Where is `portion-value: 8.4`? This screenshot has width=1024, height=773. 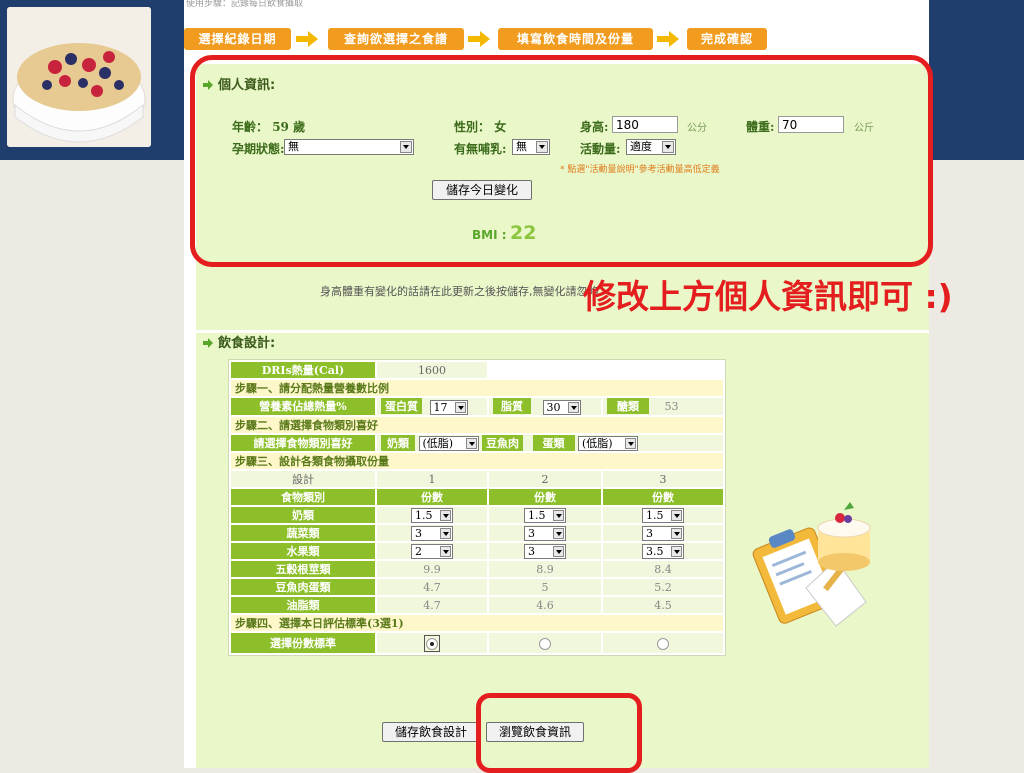
portion-value: 8.4 is located at coordinates (663, 569).